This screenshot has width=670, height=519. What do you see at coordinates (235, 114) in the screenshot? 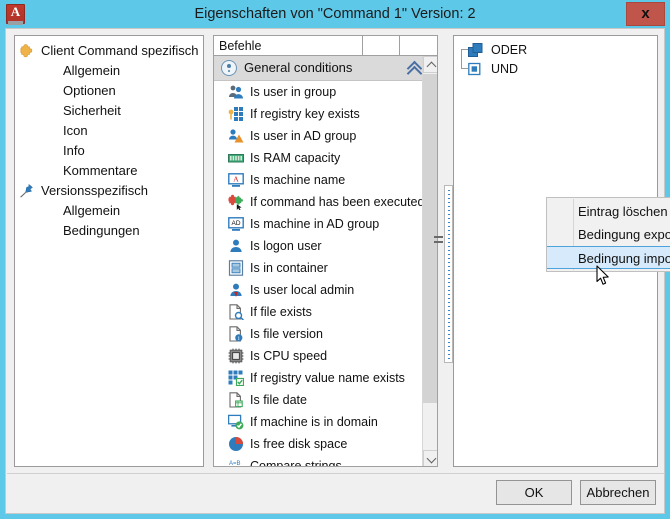
I see `registry-key-icon` at bounding box center [235, 114].